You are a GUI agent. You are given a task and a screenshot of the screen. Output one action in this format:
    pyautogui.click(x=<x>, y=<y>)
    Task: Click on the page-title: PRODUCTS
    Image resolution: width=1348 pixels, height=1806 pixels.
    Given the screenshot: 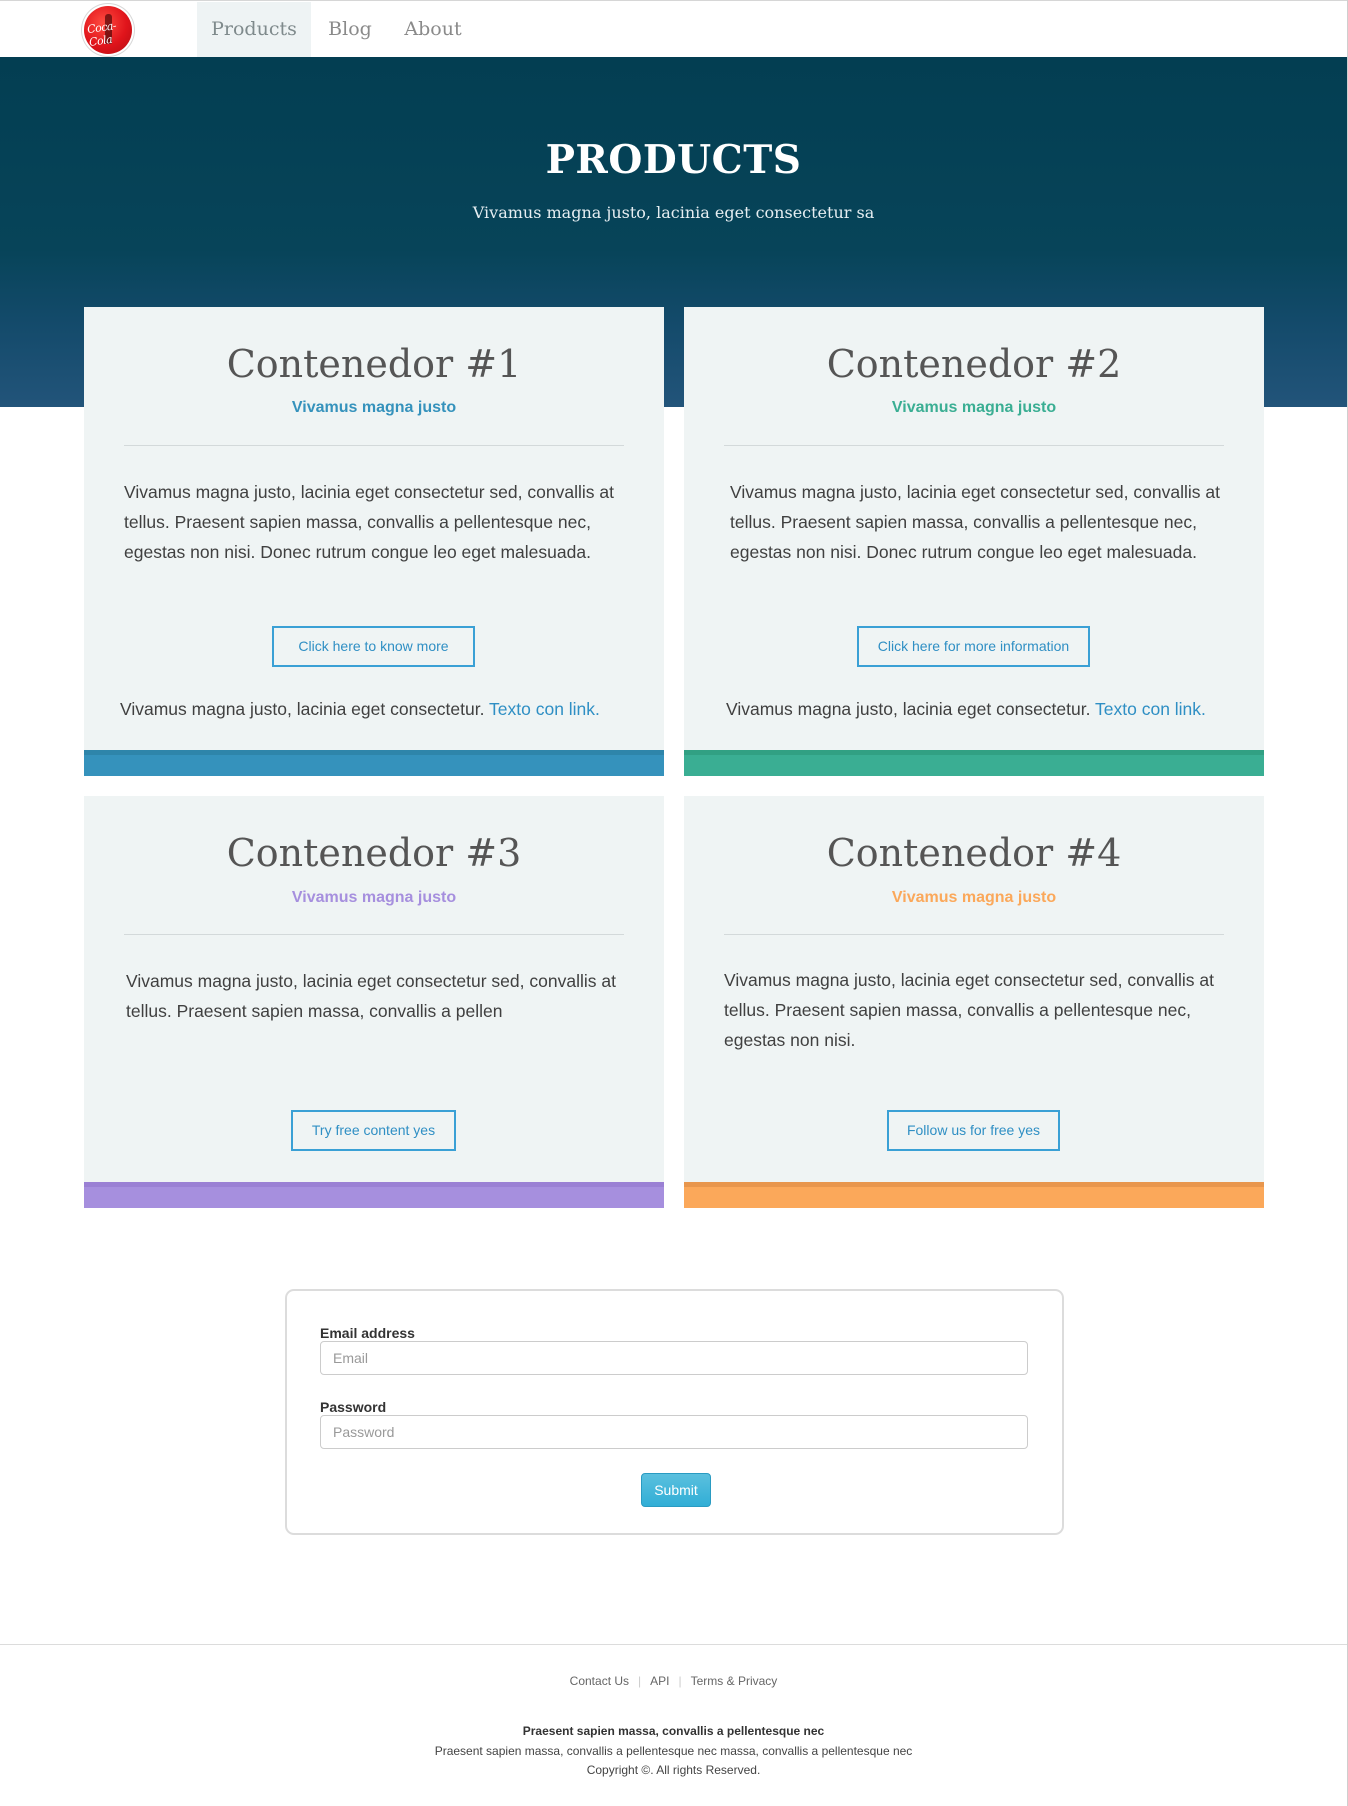 What is the action you would take?
    pyautogui.click(x=673, y=160)
    